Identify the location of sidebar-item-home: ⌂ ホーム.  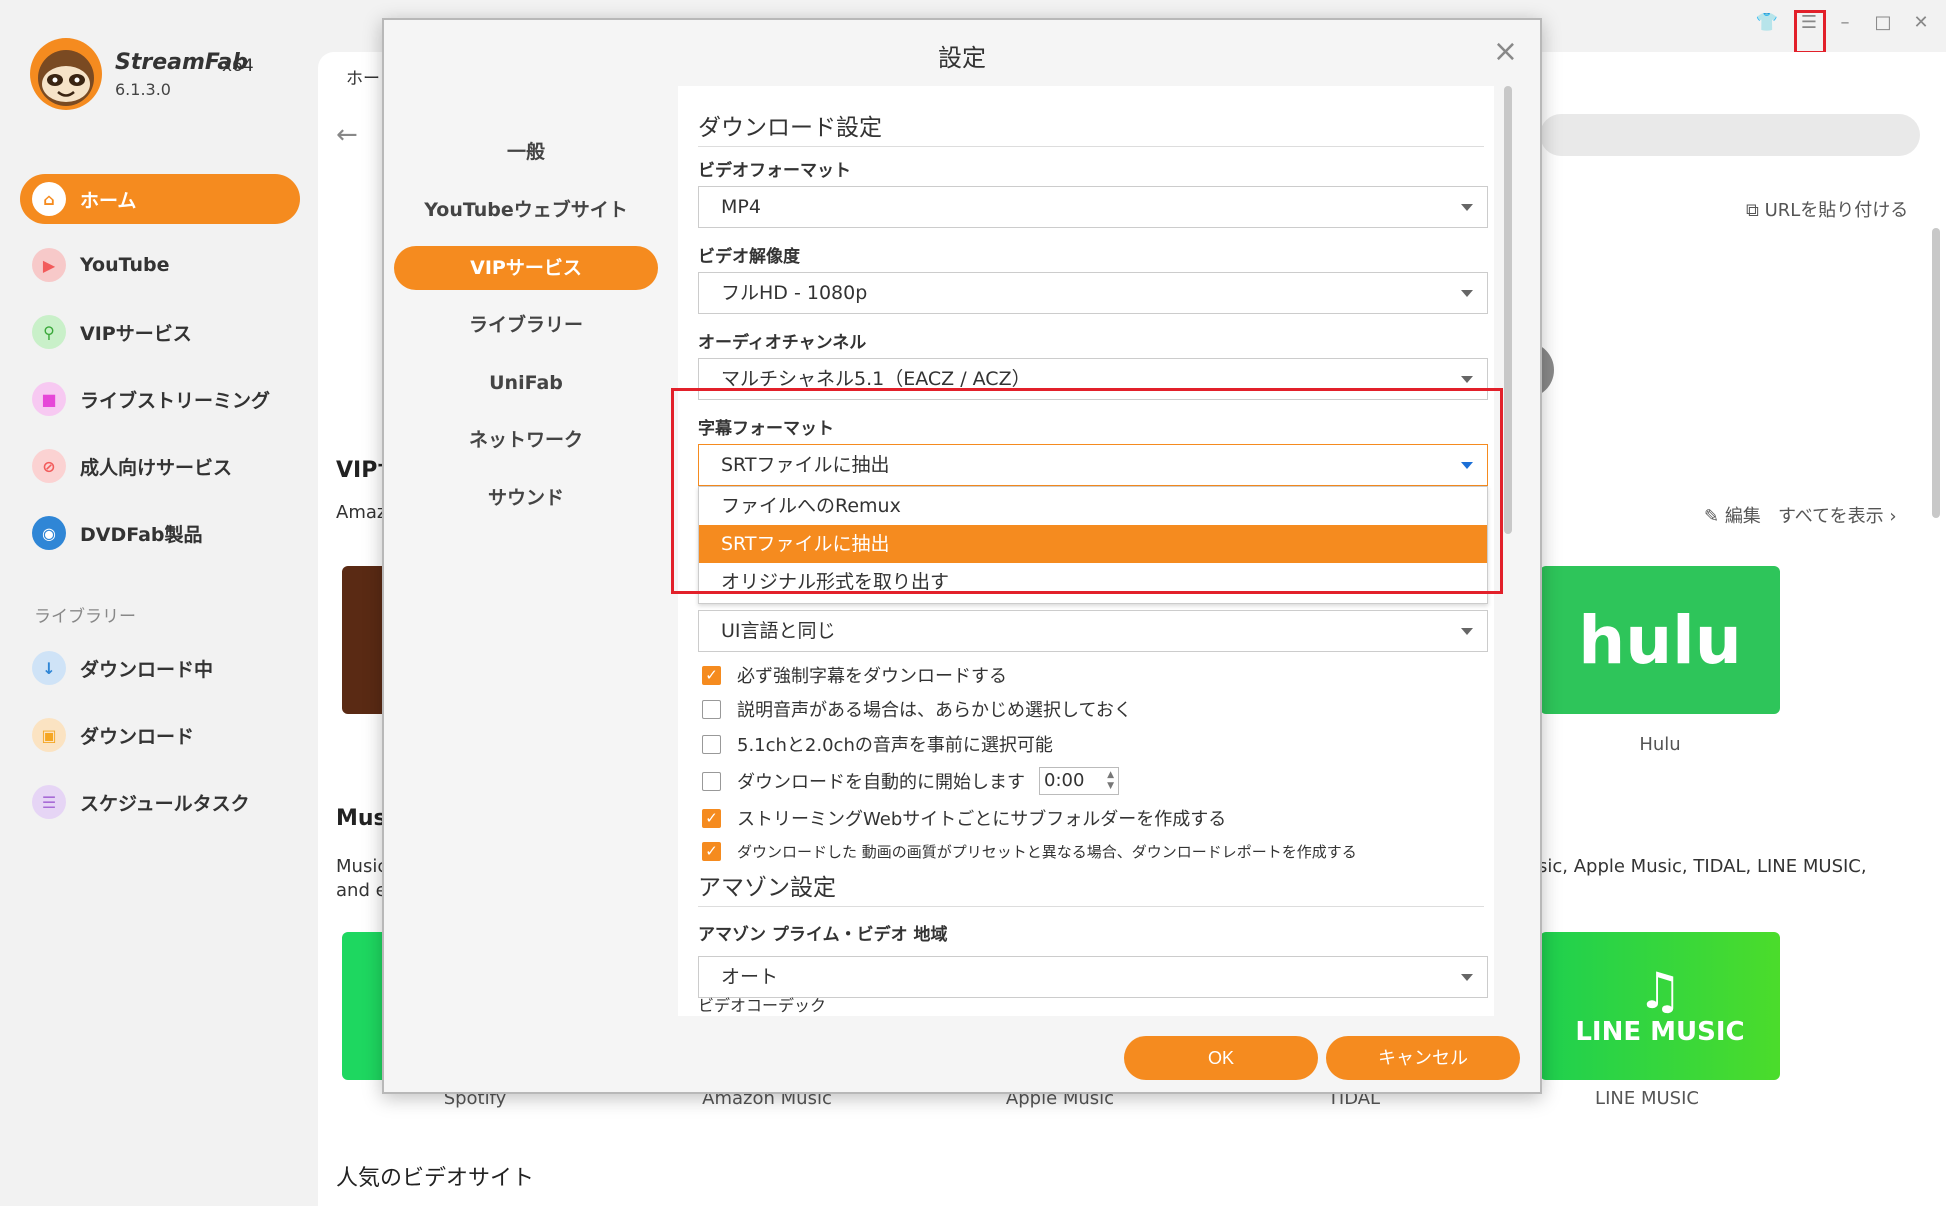
(160, 199).